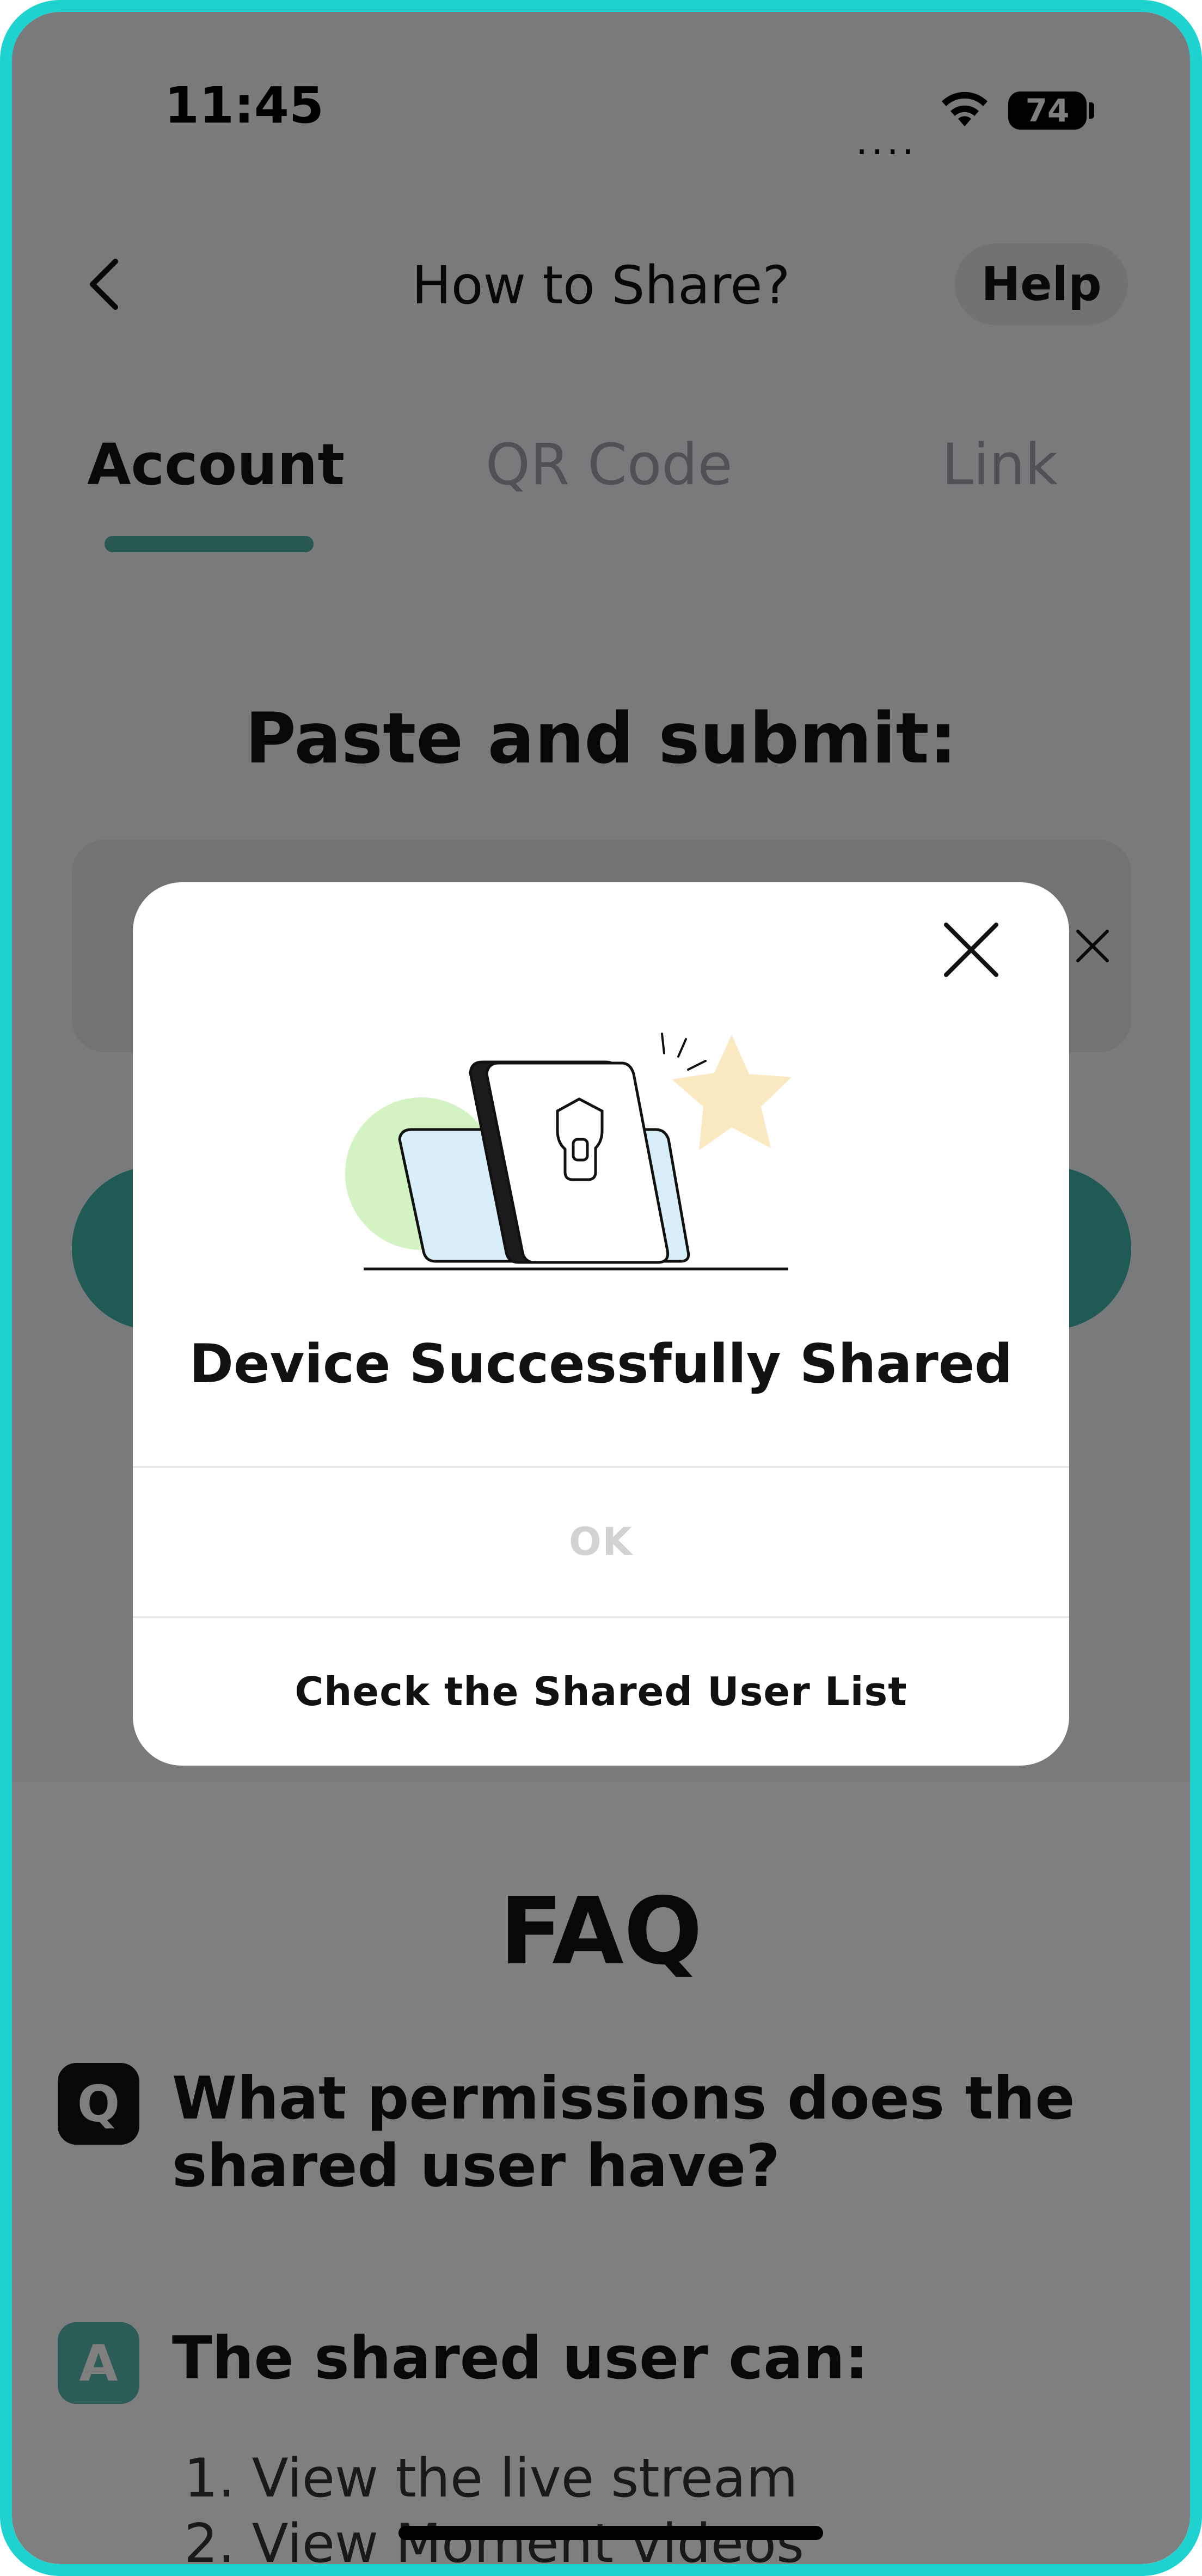  Describe the element at coordinates (601, 1541) in the screenshot. I see `ok-button: OK` at that location.